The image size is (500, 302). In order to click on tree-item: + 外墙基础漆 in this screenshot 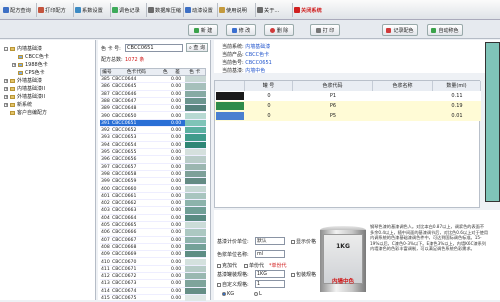, I will do `click(23, 80)`.